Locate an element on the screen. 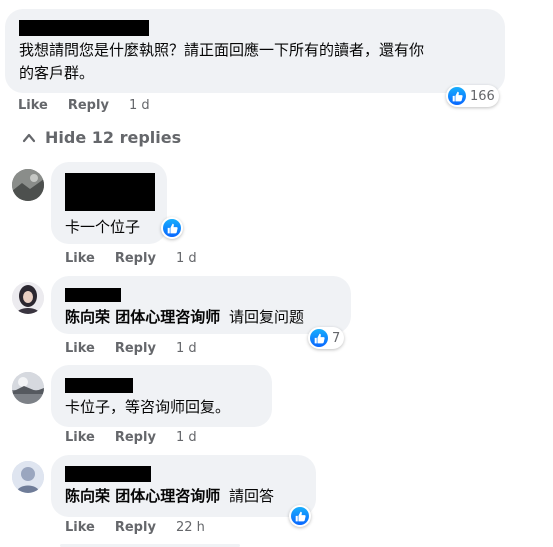 The width and height of the screenshot is (553, 547). reaction-badge: 7 is located at coordinates (326, 338).